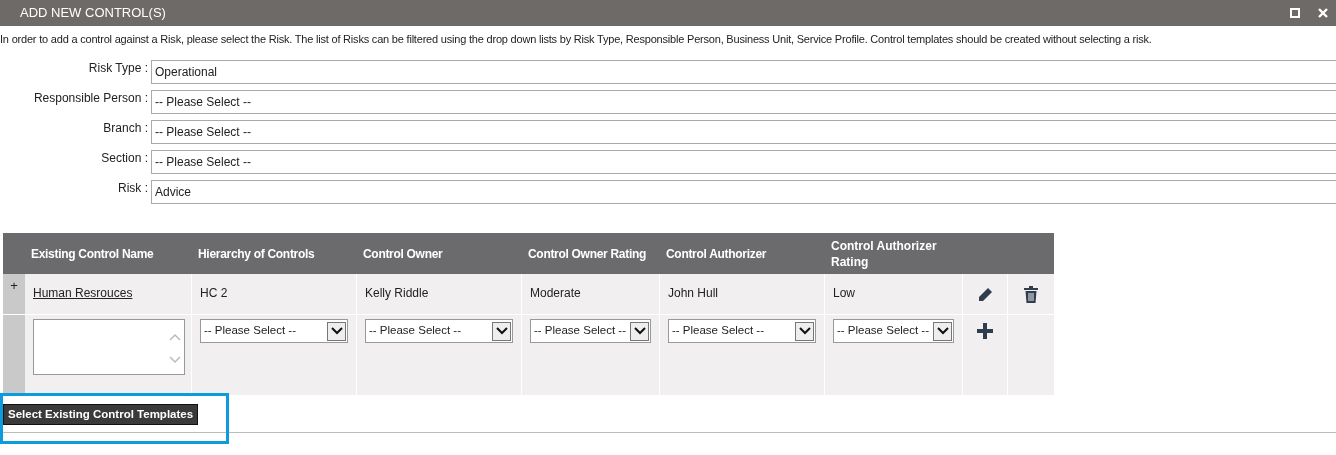 The image size is (1336, 455). Describe the element at coordinates (985, 295) in the screenshot. I see `pencil-icon` at that location.